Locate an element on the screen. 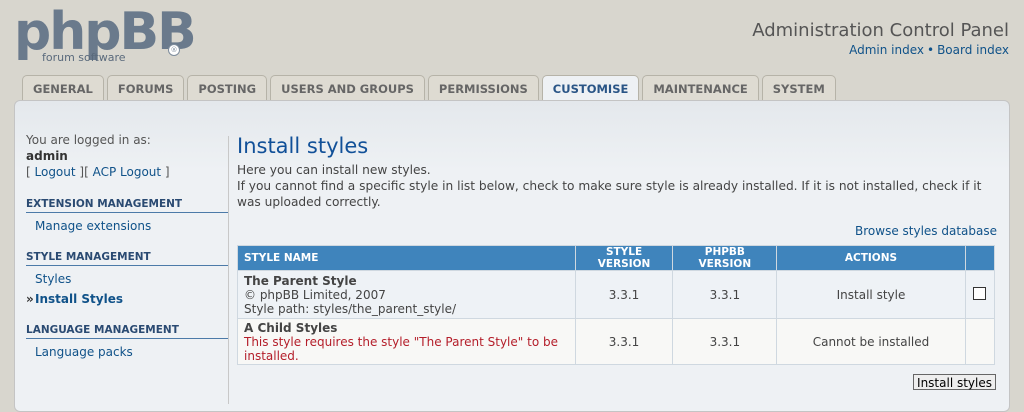  page-header-title: Administration Control Panel is located at coordinates (880, 30).